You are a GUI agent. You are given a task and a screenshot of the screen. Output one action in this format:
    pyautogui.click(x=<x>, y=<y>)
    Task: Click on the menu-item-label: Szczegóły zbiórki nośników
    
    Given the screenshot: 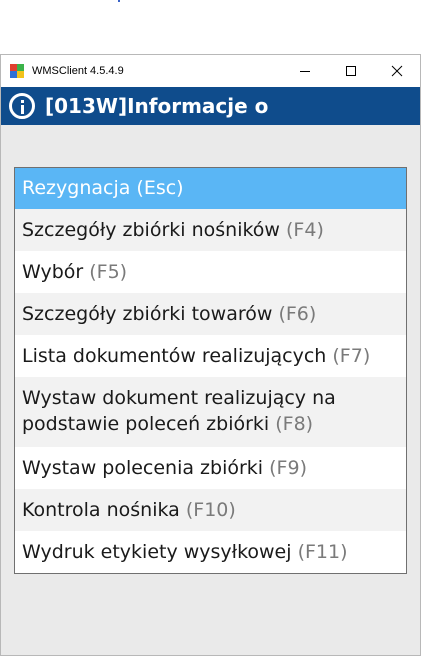 What is the action you would take?
    pyautogui.click(x=151, y=230)
    